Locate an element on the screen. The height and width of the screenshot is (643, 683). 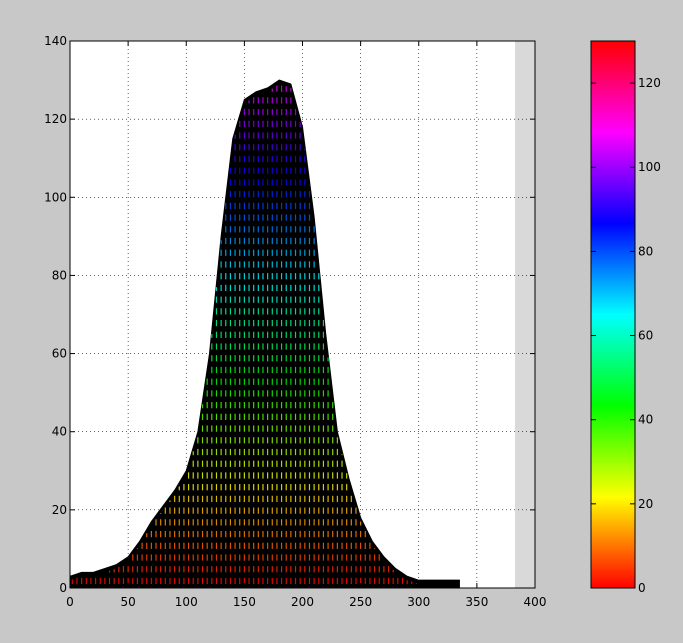
x-tick-label: 400 is located at coordinates (535, 602).